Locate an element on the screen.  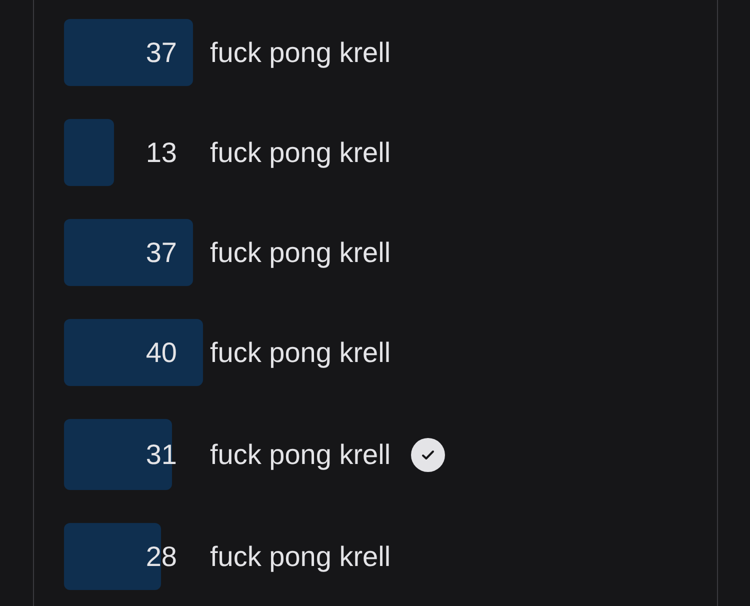
vote-bar is located at coordinates (89, 152).